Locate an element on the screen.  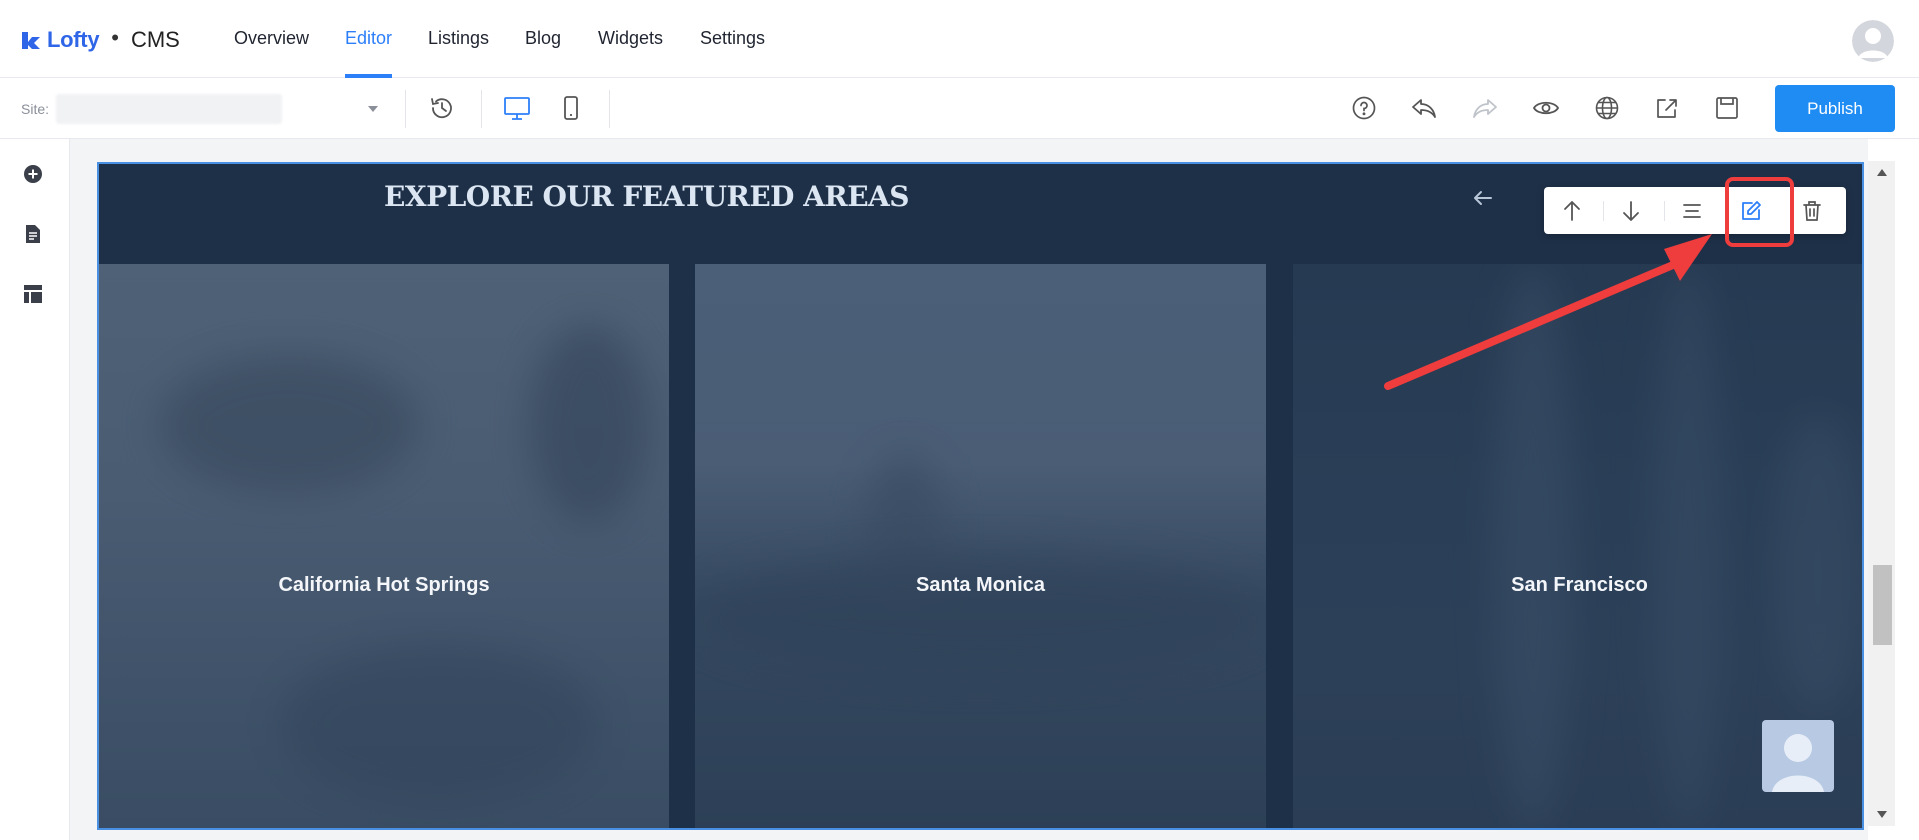
desktop-view-icon is located at coordinates (517, 108).